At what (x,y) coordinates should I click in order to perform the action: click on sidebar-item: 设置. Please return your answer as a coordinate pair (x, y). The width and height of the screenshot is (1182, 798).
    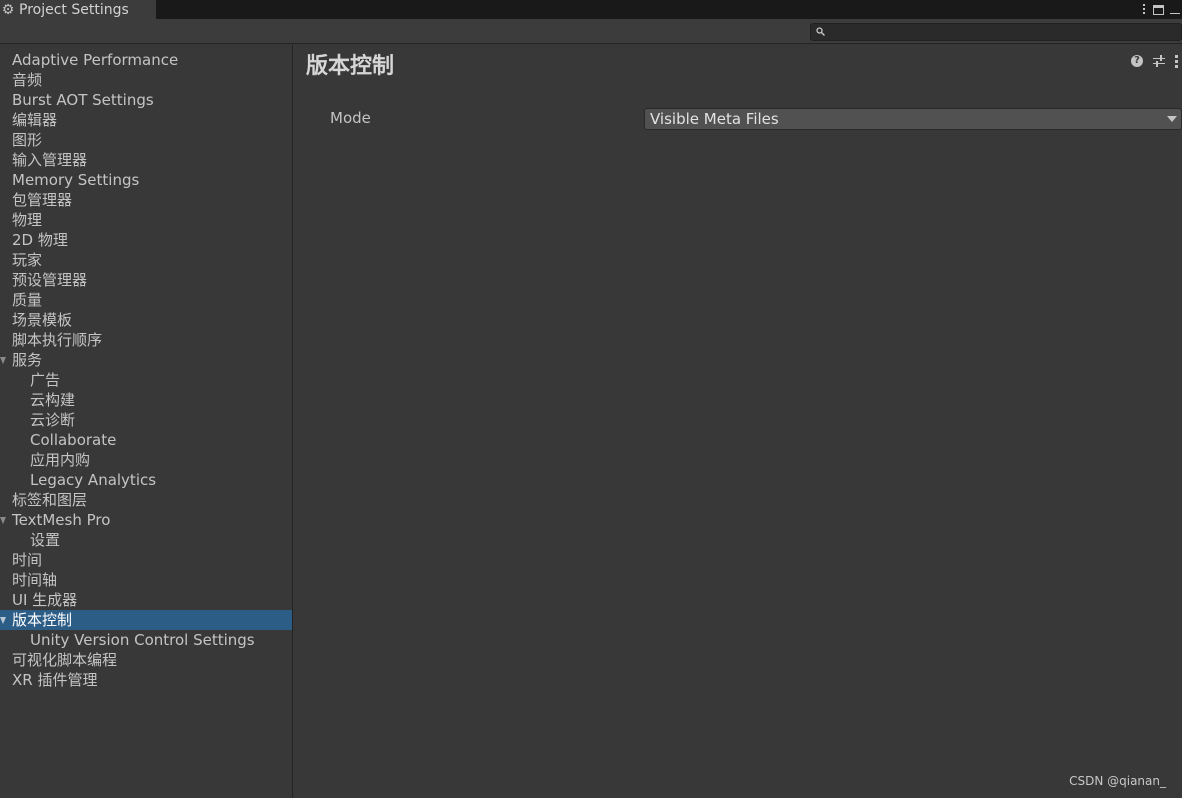
    Looking at the image, I should click on (146, 540).